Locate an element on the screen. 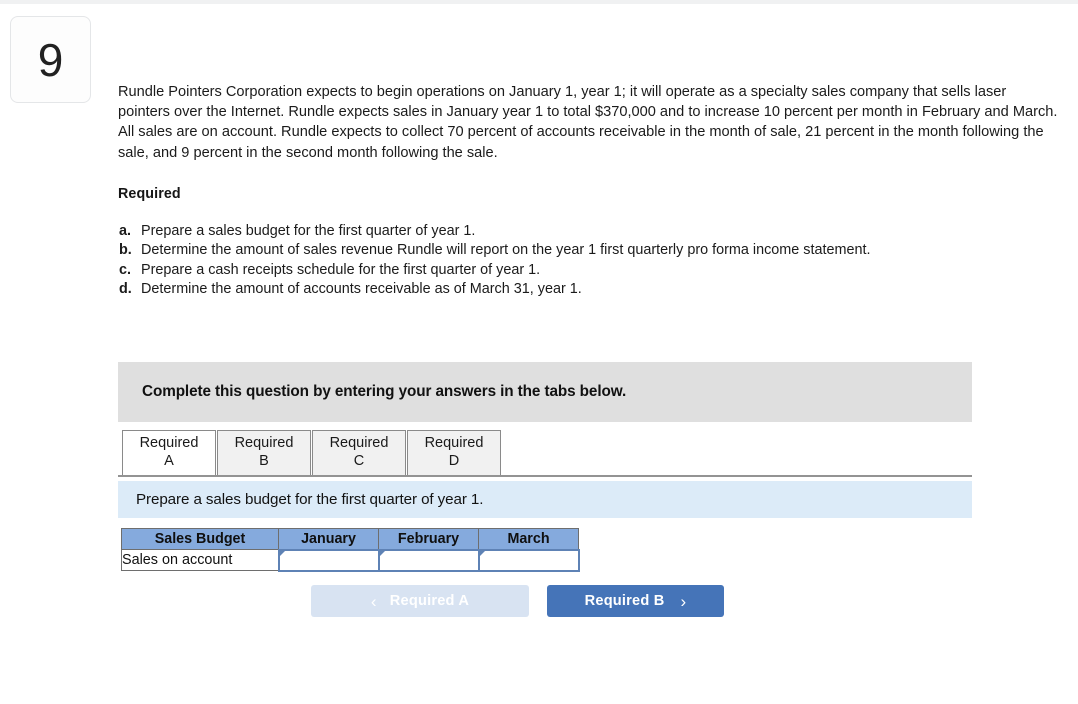 The height and width of the screenshot is (704, 1078). column-header-sales-budget: Sales Budget is located at coordinates (200, 539).